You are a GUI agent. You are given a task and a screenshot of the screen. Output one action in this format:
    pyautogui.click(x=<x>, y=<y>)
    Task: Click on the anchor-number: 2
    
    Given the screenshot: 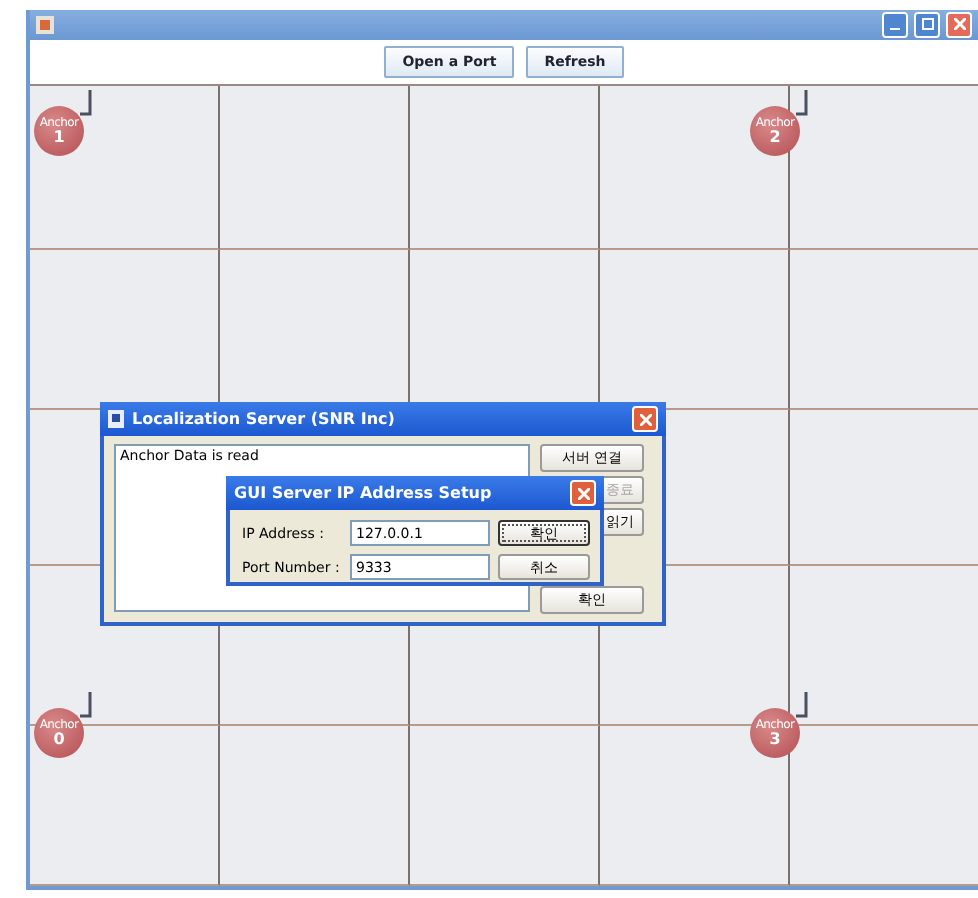 What is the action you would take?
    pyautogui.click(x=775, y=137)
    